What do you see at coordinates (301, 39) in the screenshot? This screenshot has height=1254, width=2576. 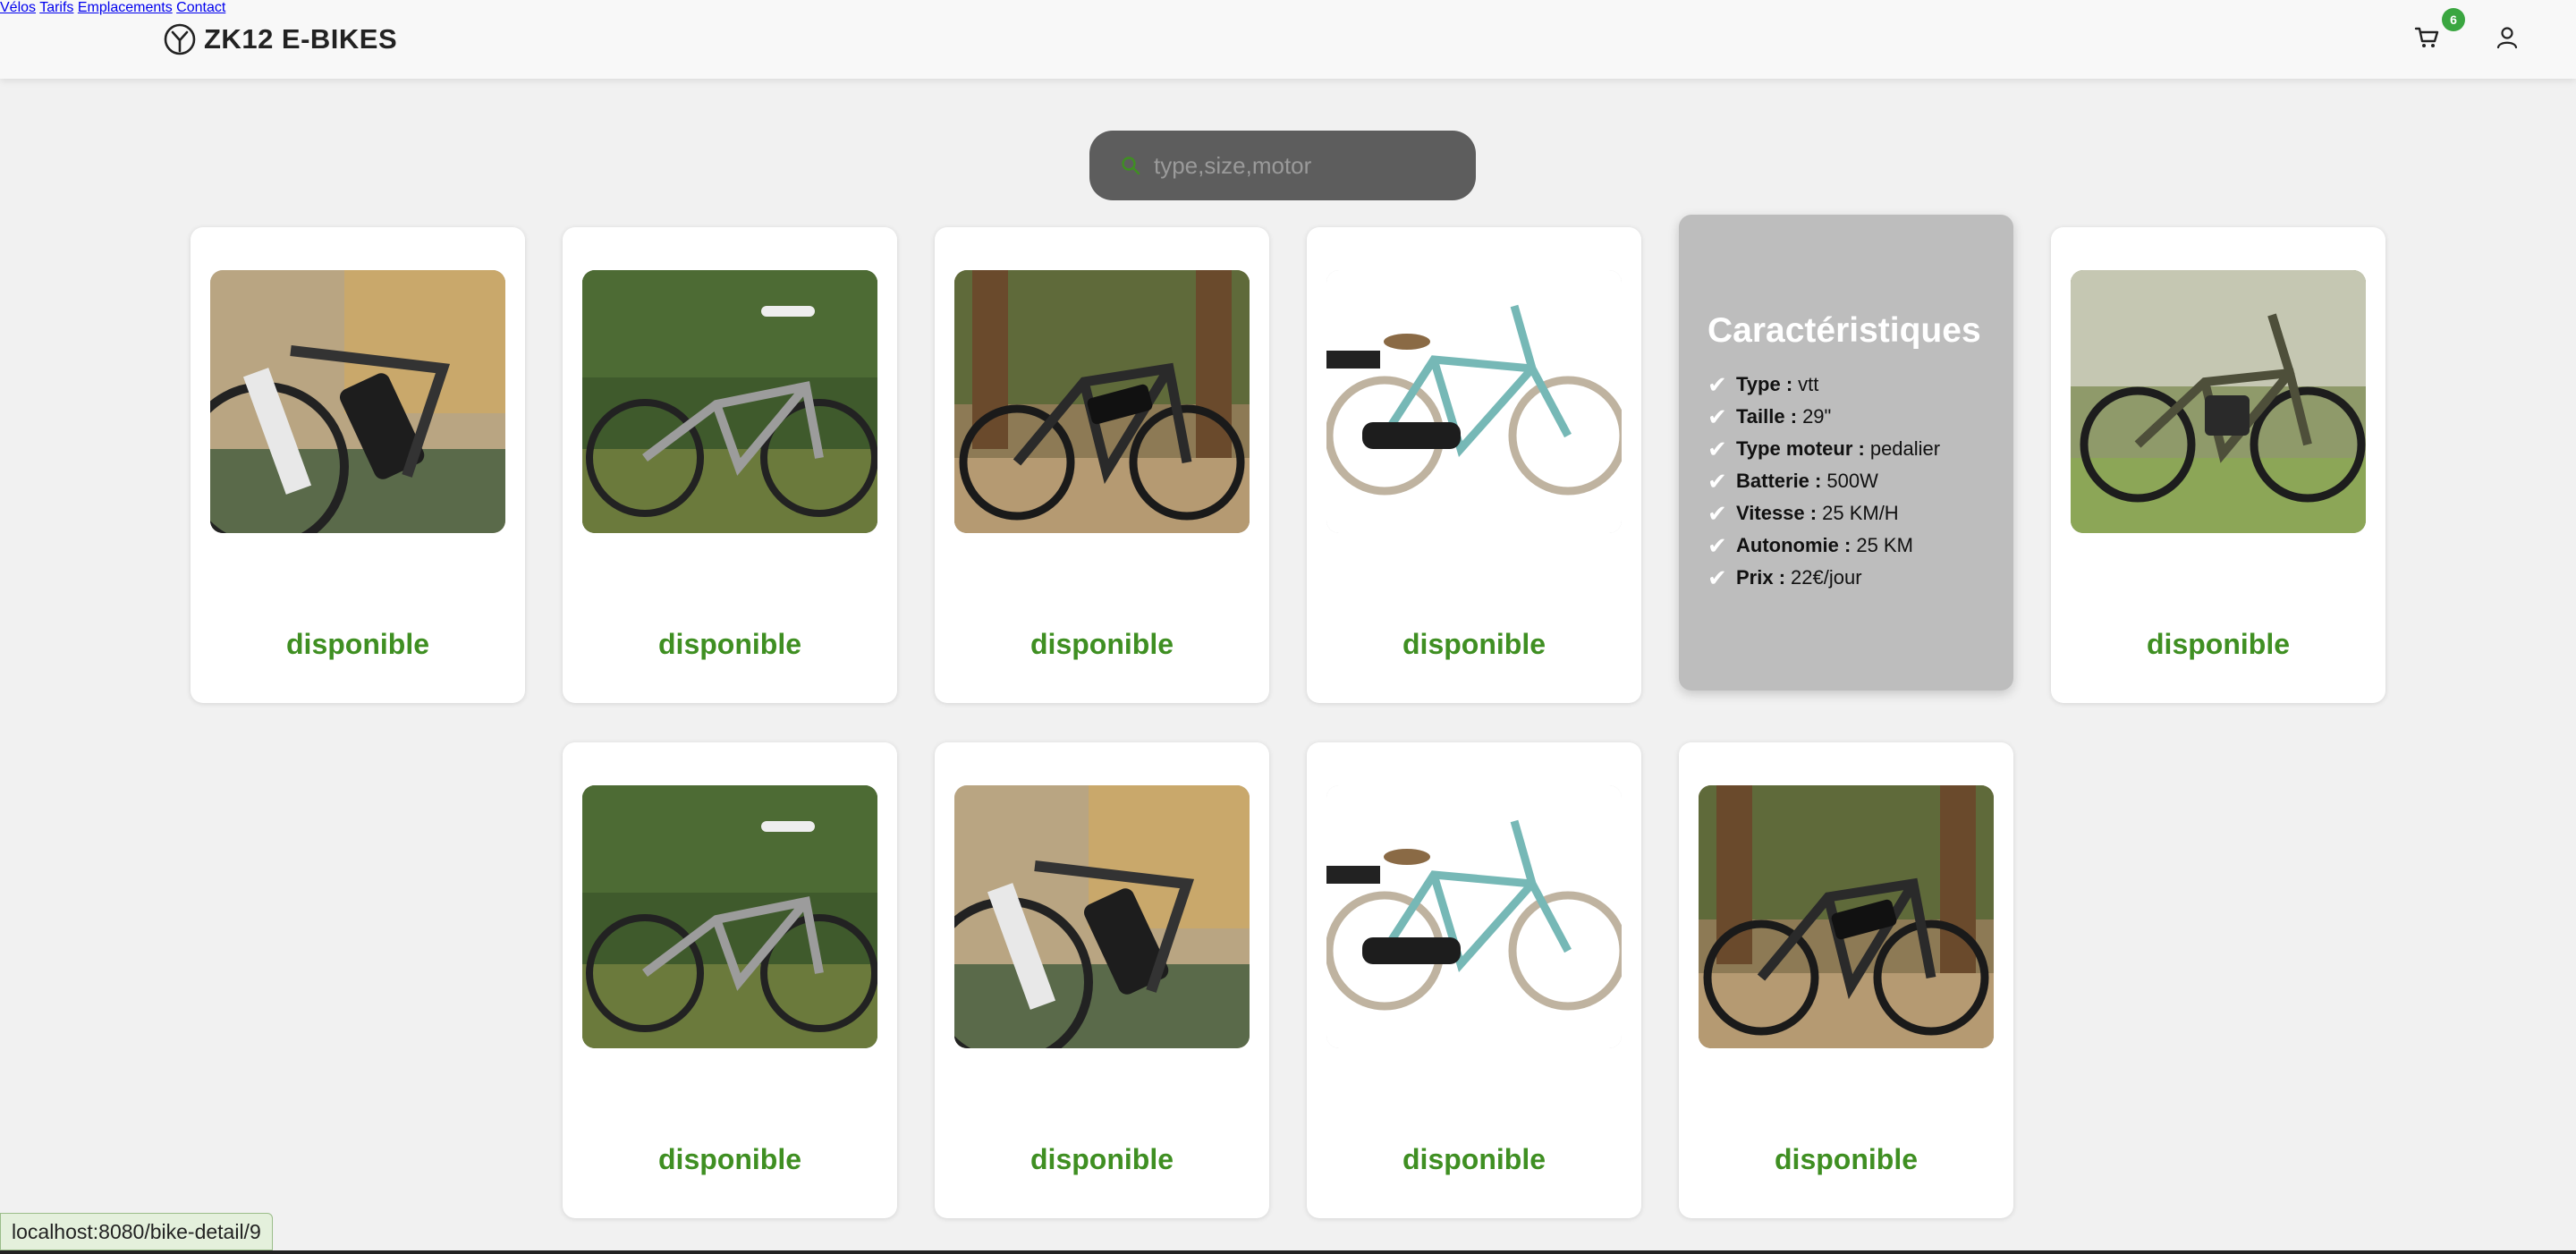 I see `brand-name: ZK12 E-BIKES` at bounding box center [301, 39].